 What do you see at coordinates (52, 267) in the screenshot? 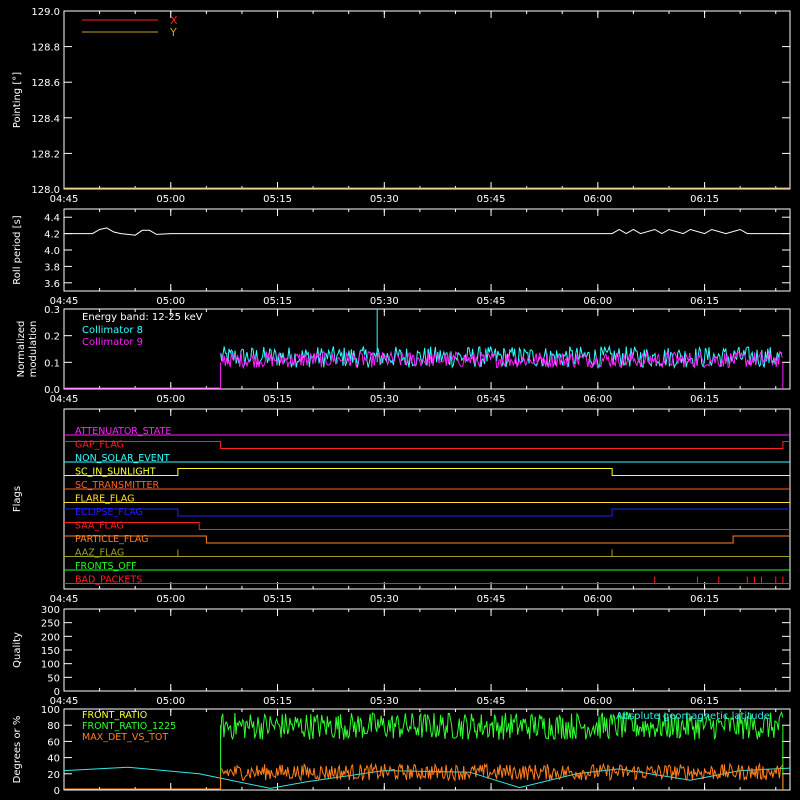
I see `y-tick-label: 3.8` at bounding box center [52, 267].